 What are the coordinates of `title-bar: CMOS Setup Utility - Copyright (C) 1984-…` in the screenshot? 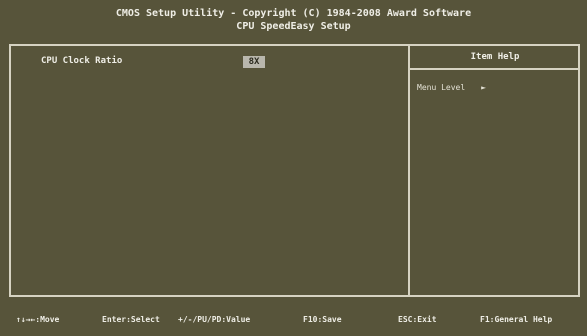 It's located at (293, 22).